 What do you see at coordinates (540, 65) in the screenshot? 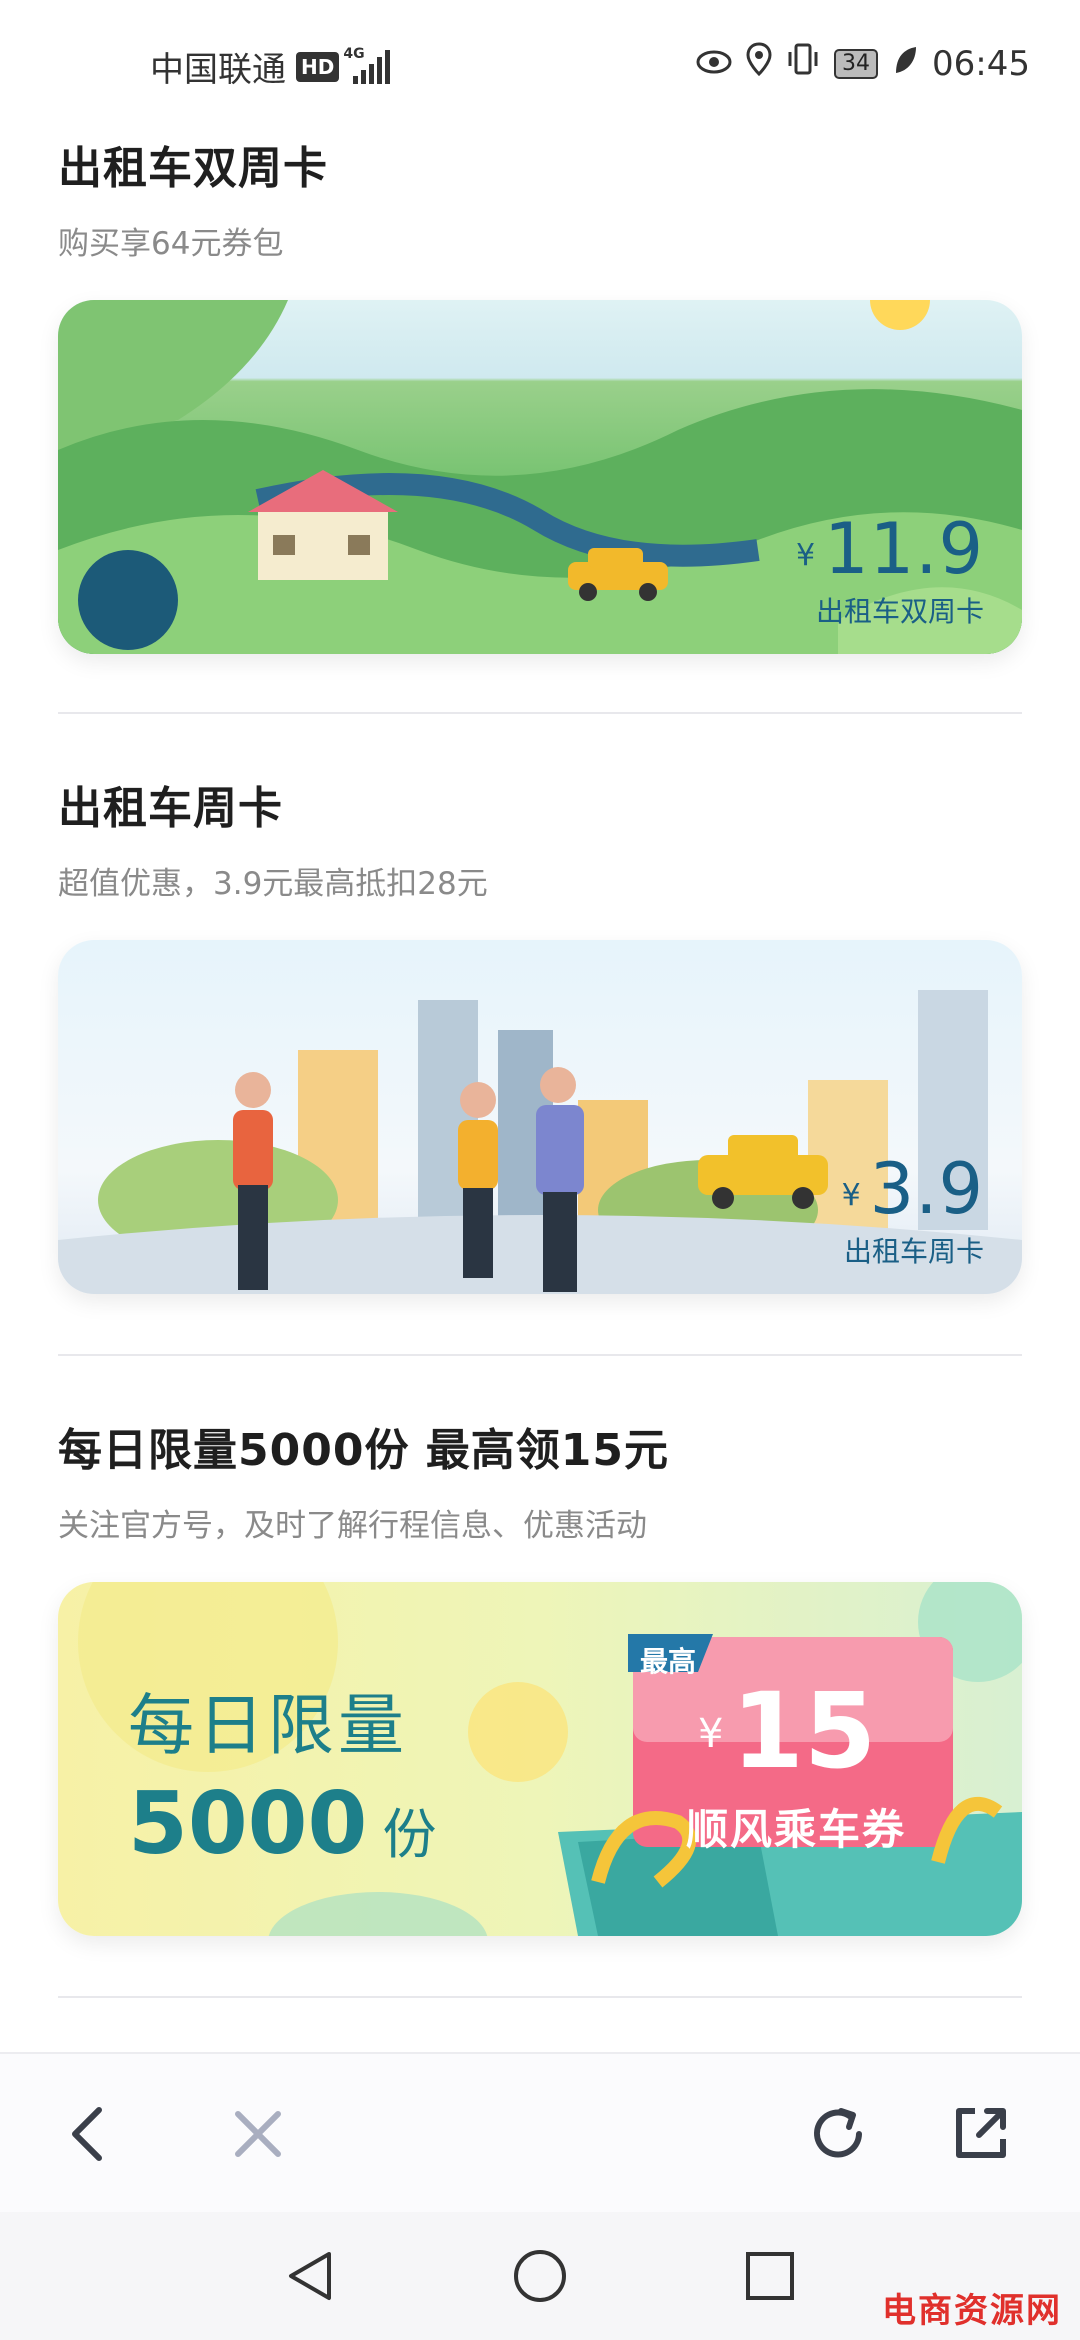
I see `status-bar: 中国联通 HD 4G 34 06:45` at bounding box center [540, 65].